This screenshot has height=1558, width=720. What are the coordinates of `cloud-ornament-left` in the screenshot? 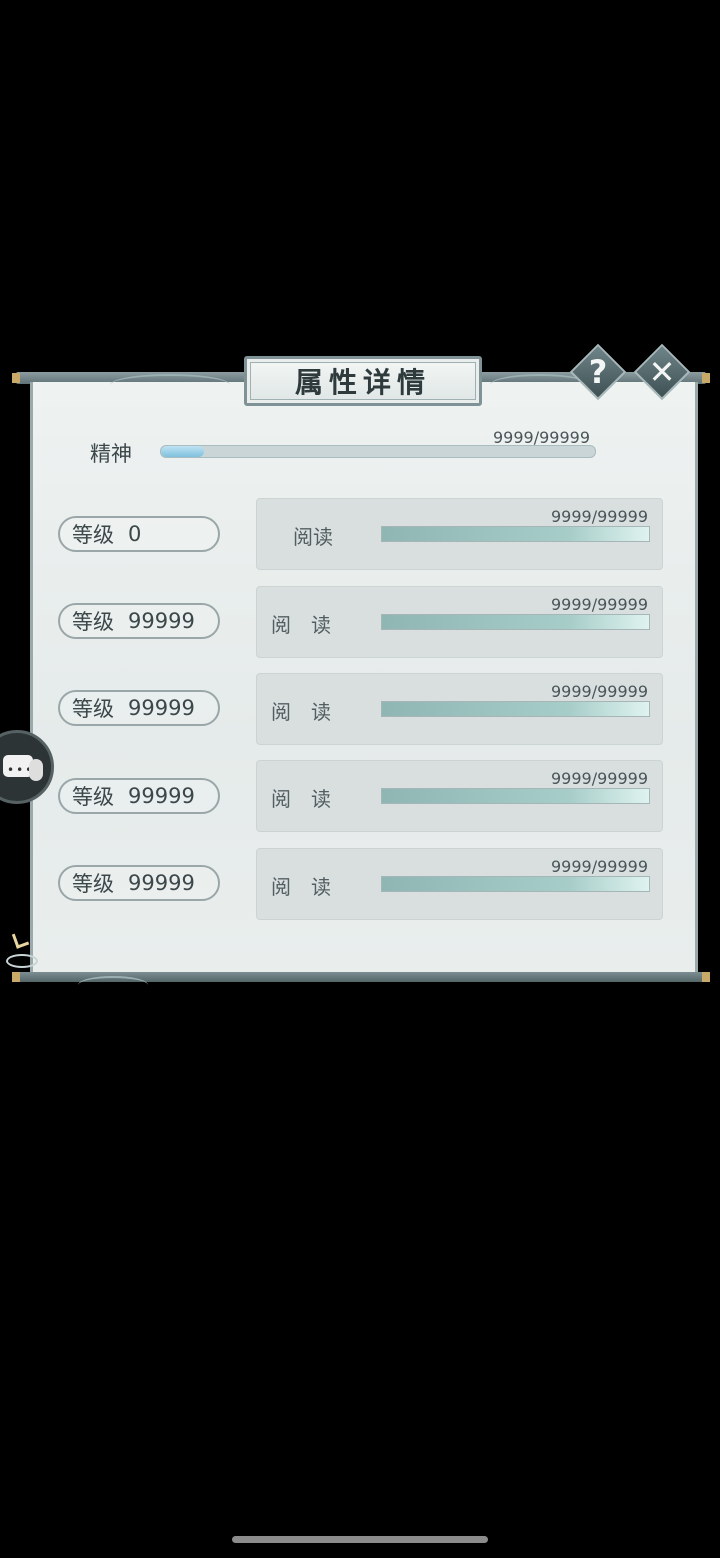 It's located at (170, 385).